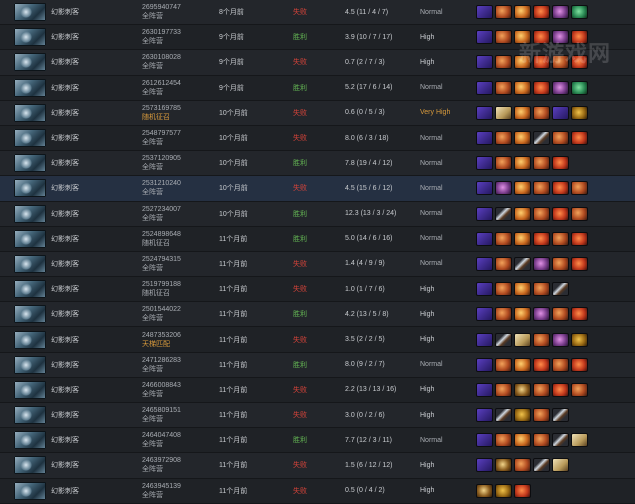 The image size is (635, 504). I want to click on match-id: 2463972908, so click(177, 460).